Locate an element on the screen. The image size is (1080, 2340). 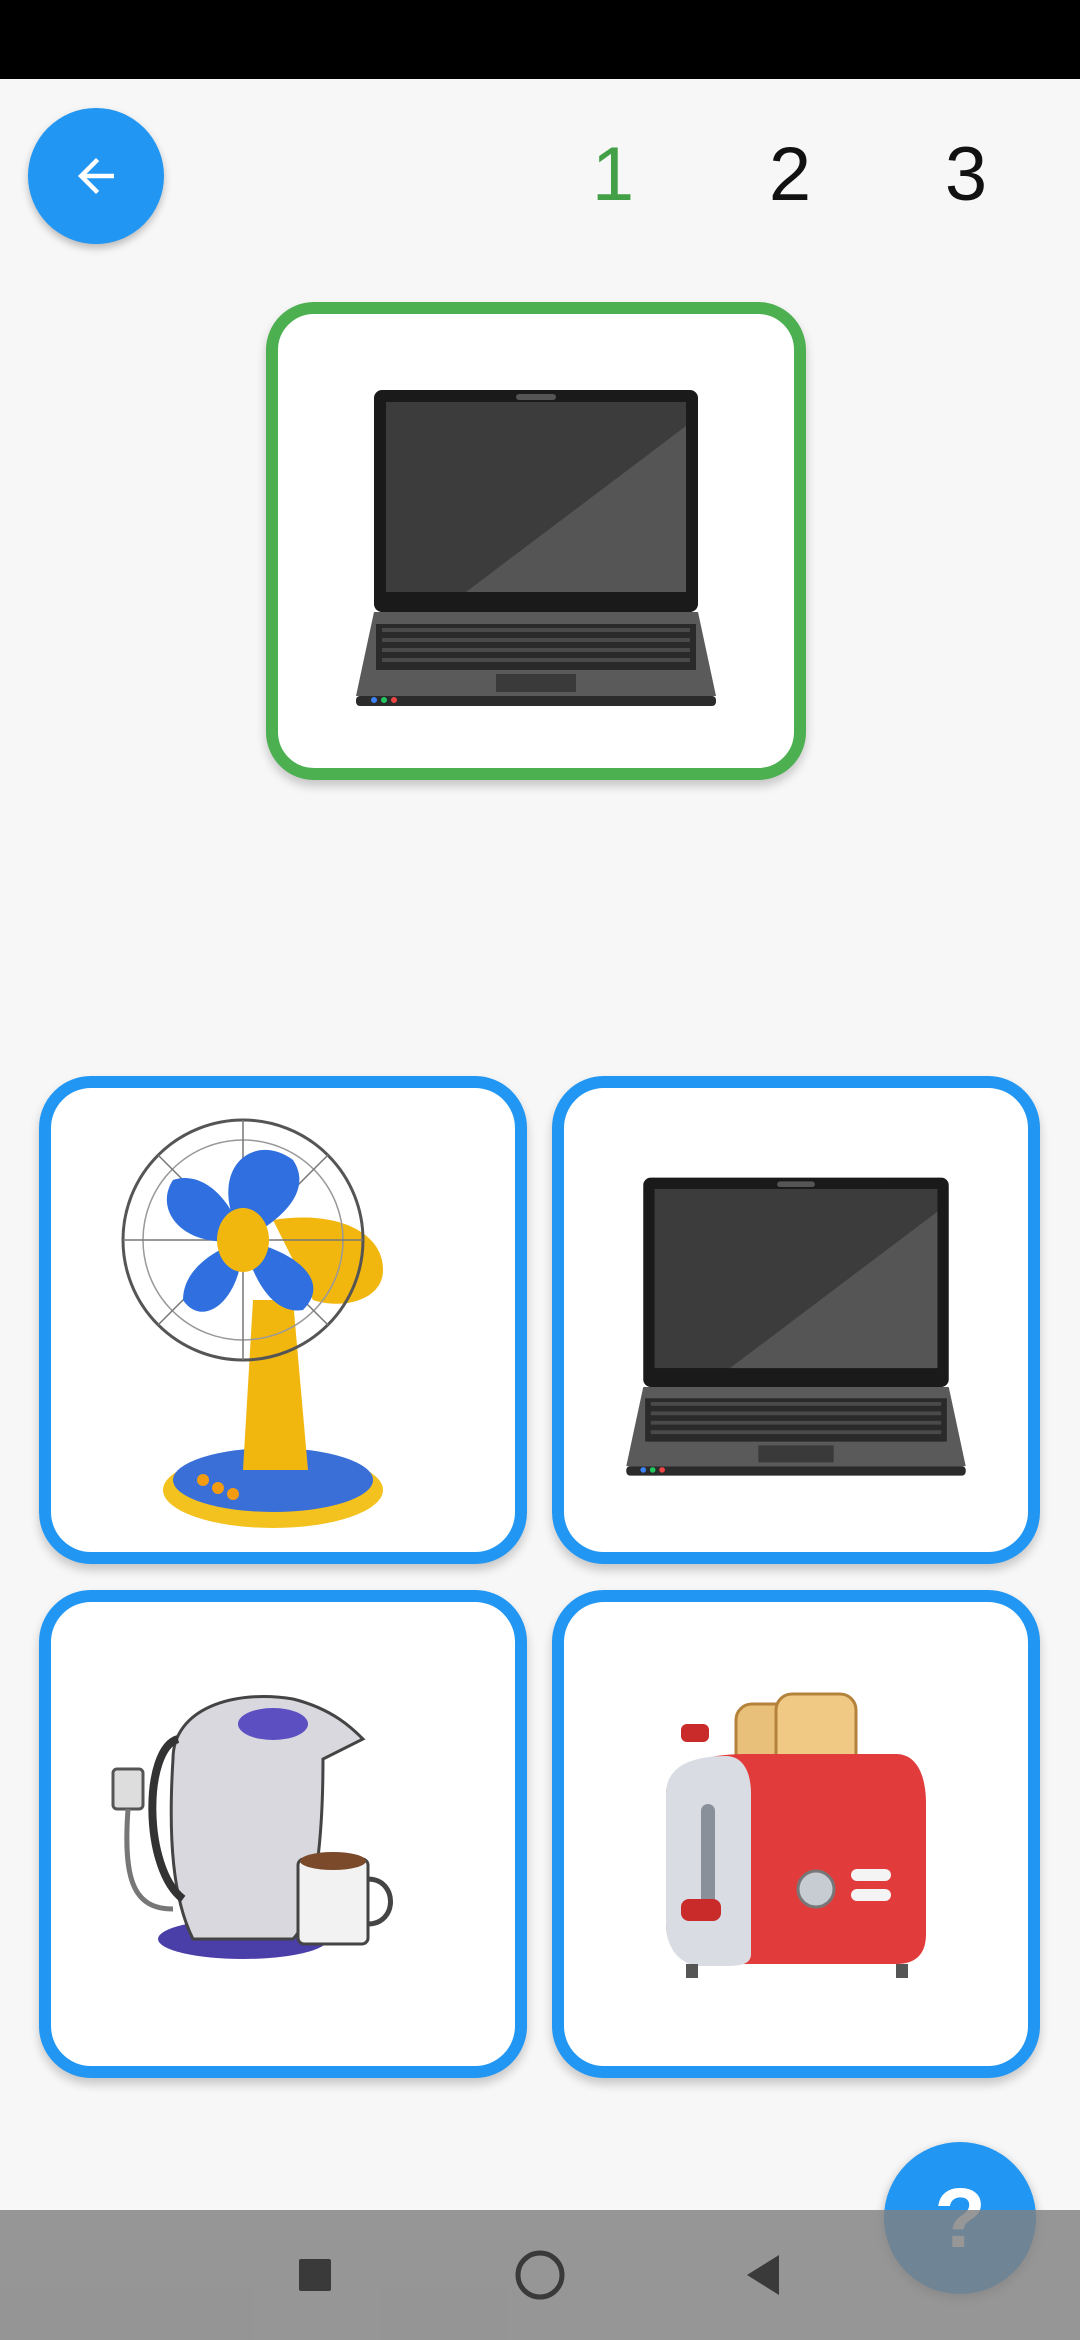
home-button is located at coordinates (540, 2275).